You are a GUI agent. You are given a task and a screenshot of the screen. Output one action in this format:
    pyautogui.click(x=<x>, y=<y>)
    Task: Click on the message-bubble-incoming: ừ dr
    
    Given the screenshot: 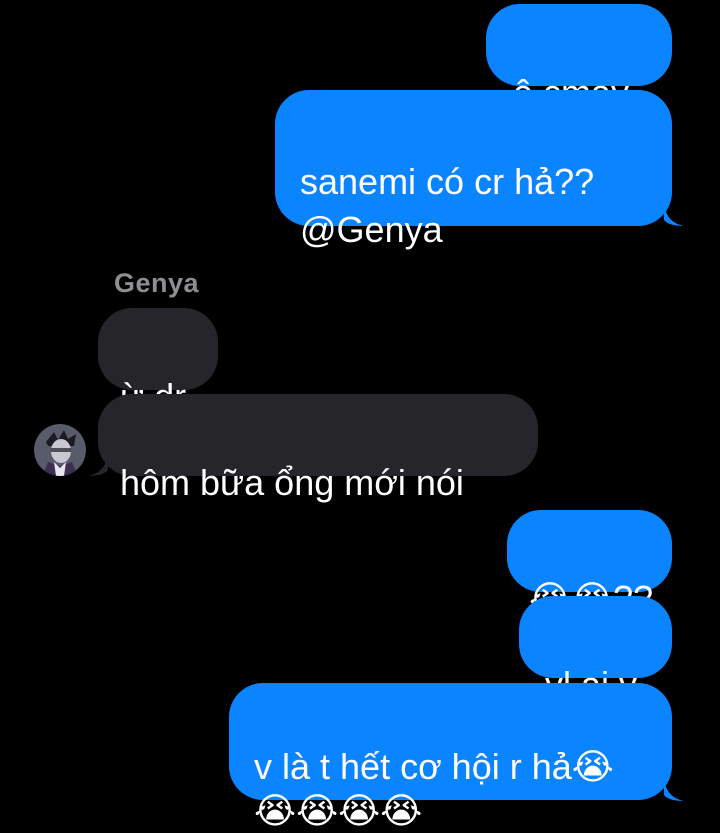 What is the action you would take?
    pyautogui.click(x=158, y=362)
    